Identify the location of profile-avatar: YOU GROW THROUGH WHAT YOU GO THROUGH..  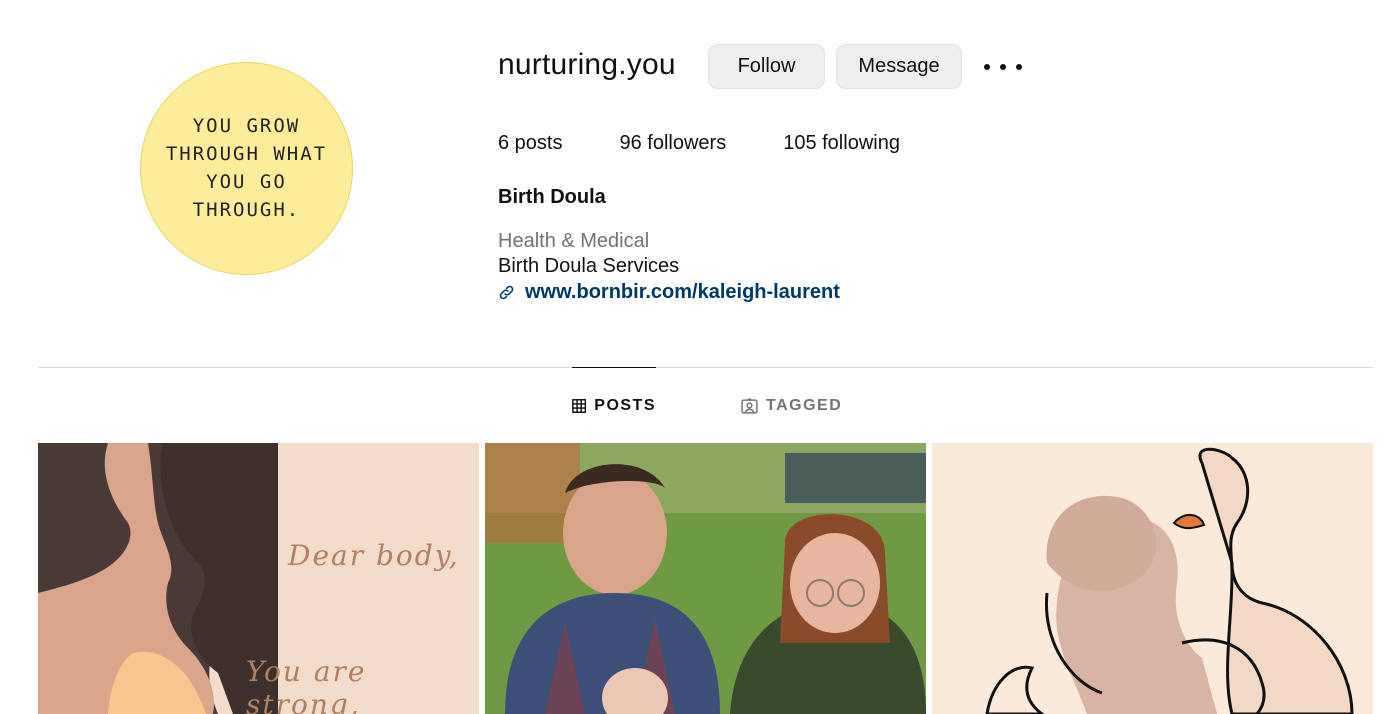
(246, 168).